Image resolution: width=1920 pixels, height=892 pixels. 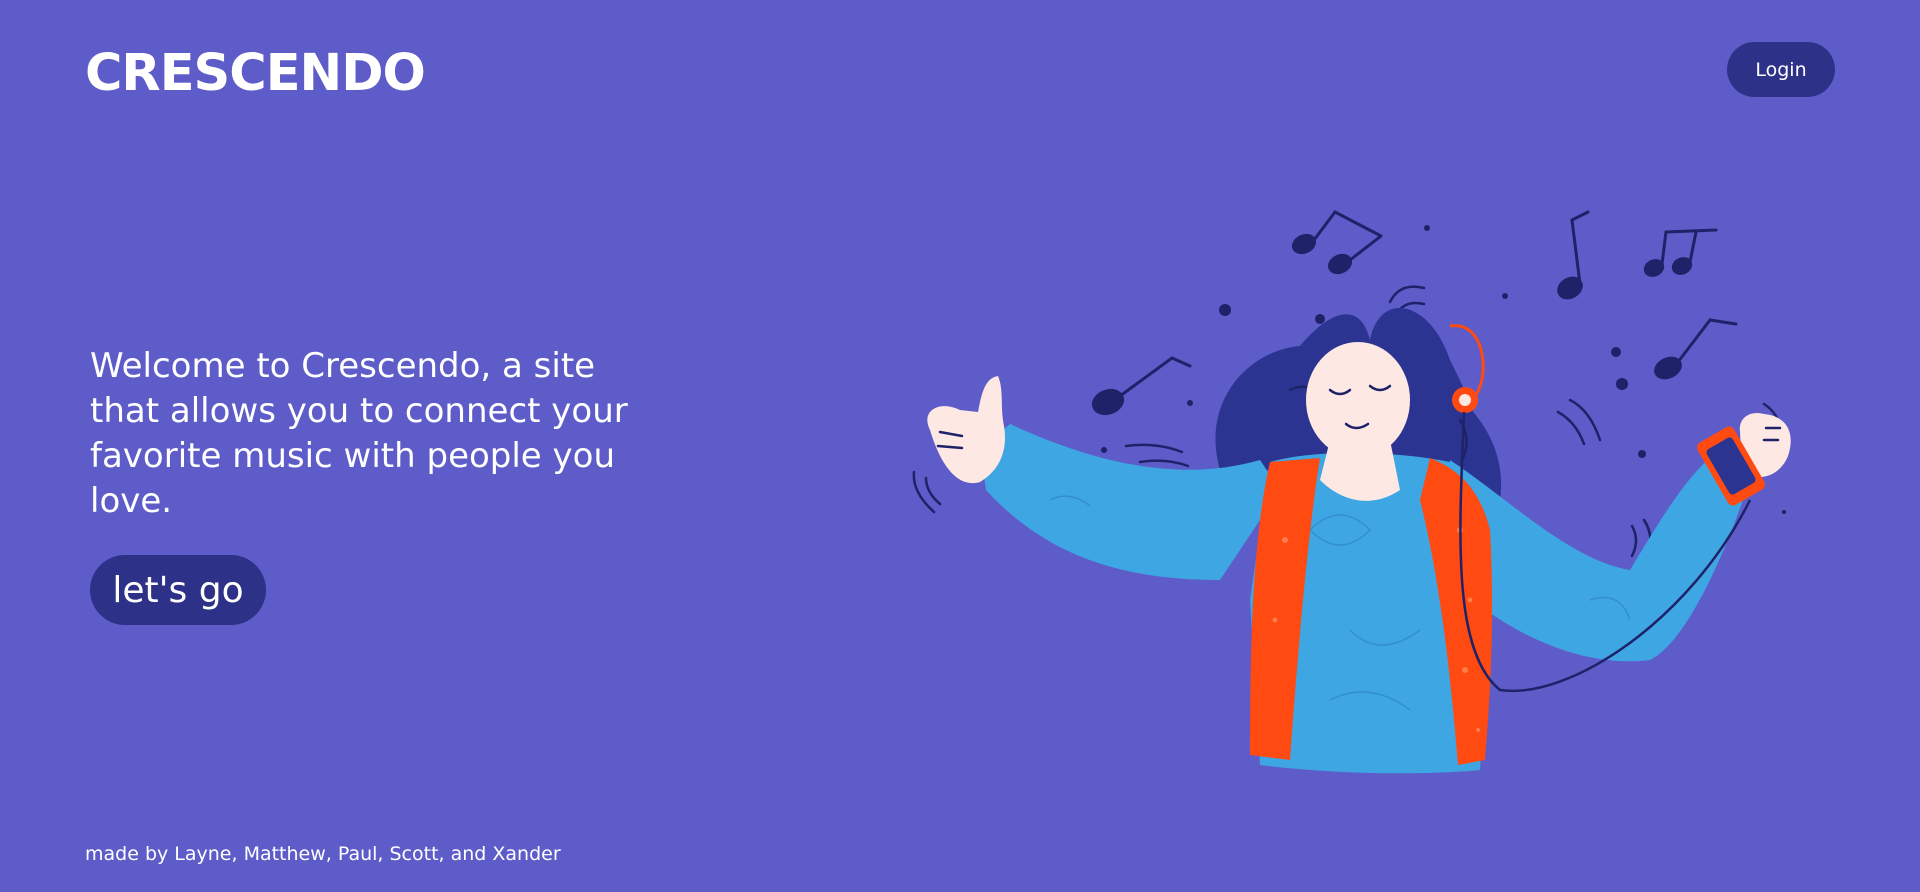 What do you see at coordinates (255, 73) in the screenshot?
I see `site-logo: CRESCENDO` at bounding box center [255, 73].